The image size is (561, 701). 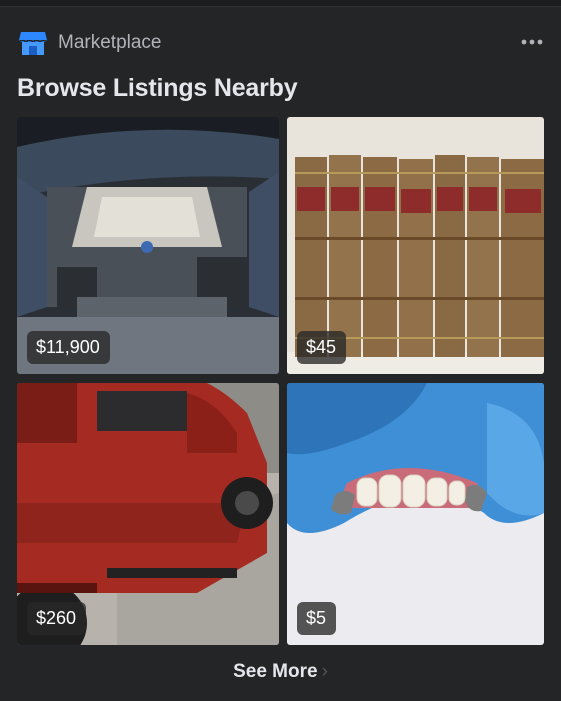 I want to click on section-label: Marketplace, so click(x=110, y=42).